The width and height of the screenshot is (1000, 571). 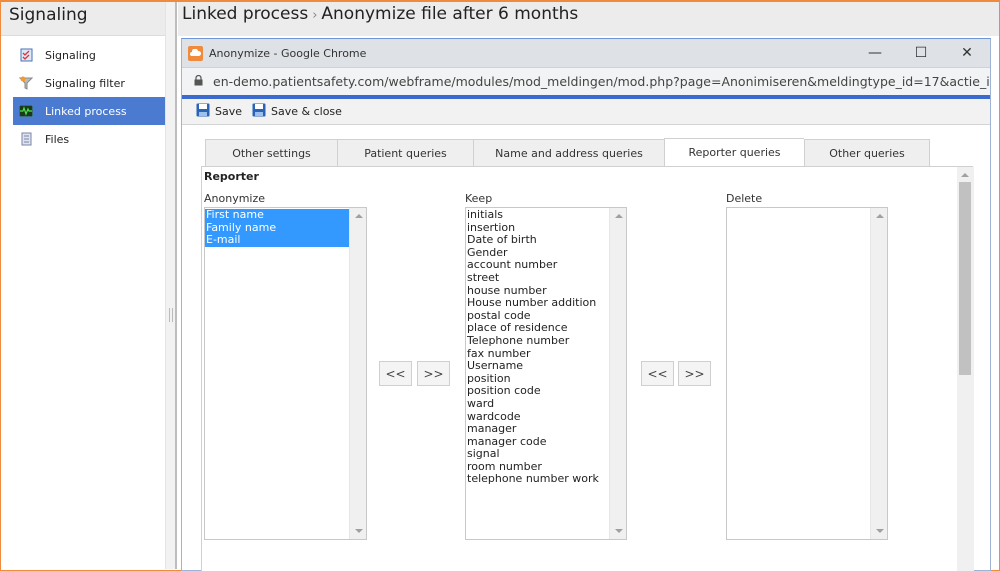 What do you see at coordinates (586, 112) in the screenshot?
I see `toolbar: Save Save & close` at bounding box center [586, 112].